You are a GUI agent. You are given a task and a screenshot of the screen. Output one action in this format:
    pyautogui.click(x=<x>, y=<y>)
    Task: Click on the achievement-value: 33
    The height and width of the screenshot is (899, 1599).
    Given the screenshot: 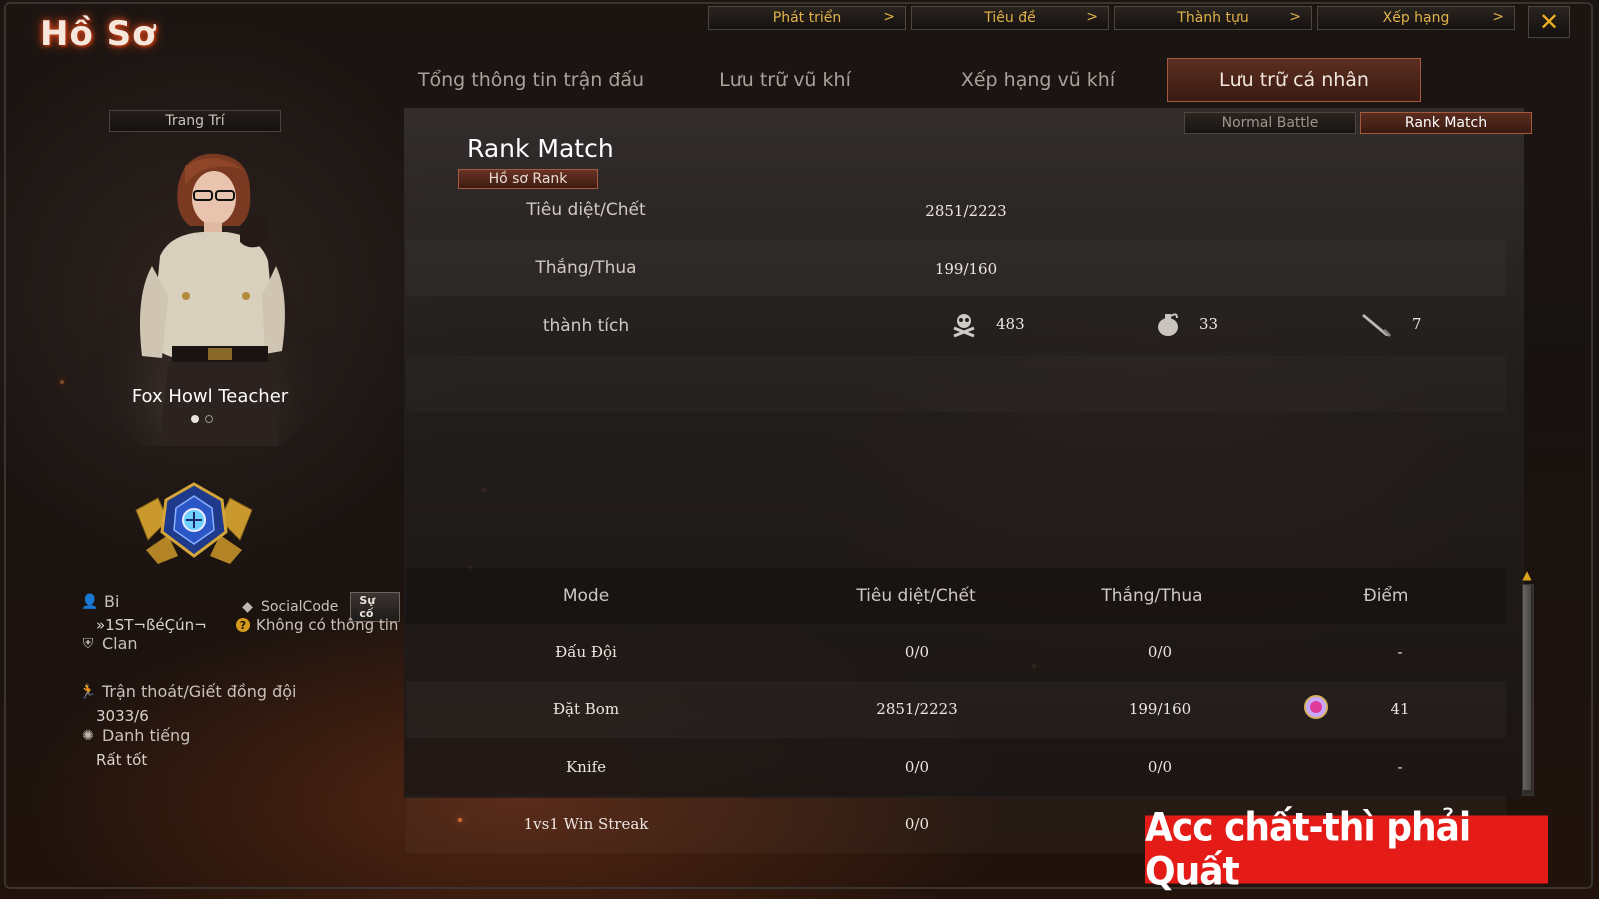 What is the action you would take?
    pyautogui.click(x=1209, y=324)
    